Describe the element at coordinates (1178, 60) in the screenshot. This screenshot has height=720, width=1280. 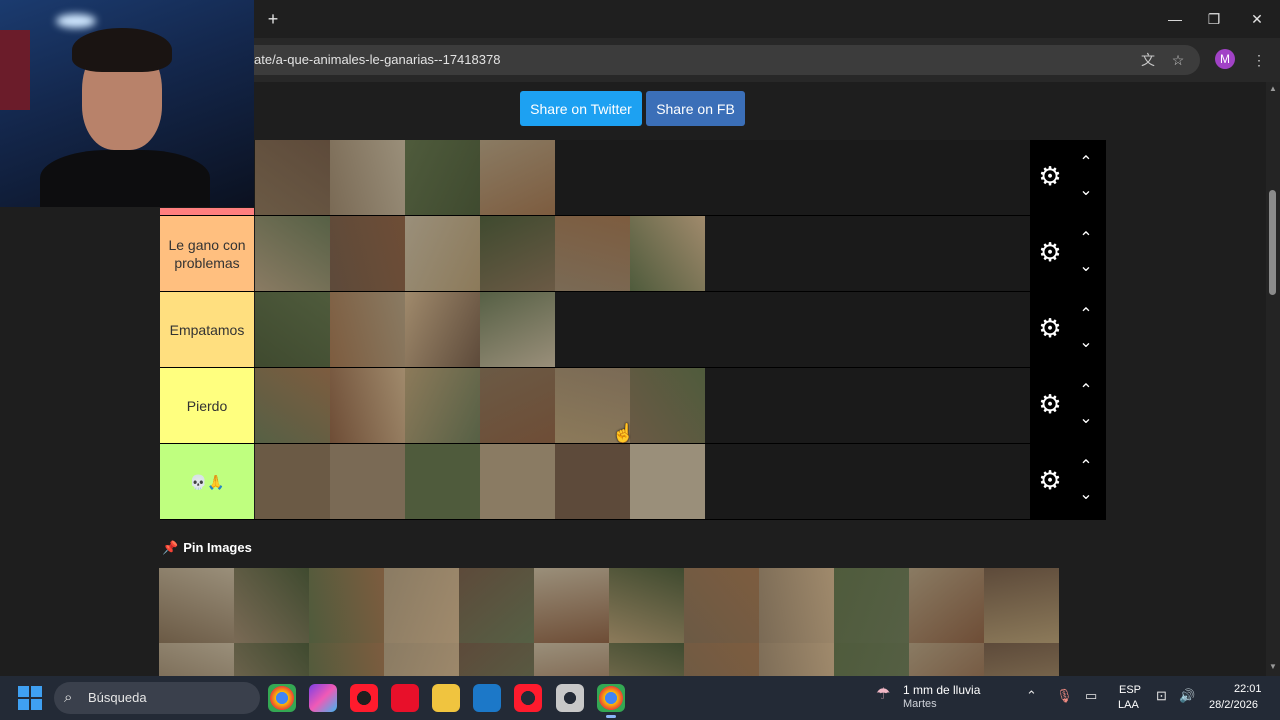
I see `bookmark-star-icon: ☆` at that location.